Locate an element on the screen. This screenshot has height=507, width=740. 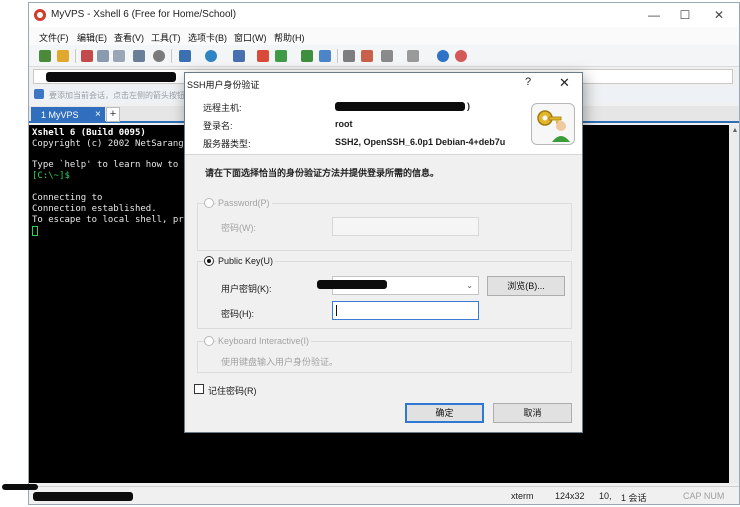
terminal-line: To escape to local shell, pr is located at coordinates (108, 220).